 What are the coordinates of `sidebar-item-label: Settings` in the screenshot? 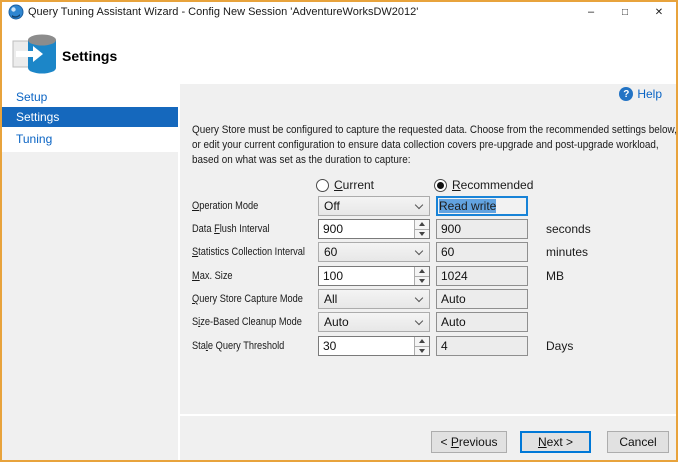 It's located at (38, 117).